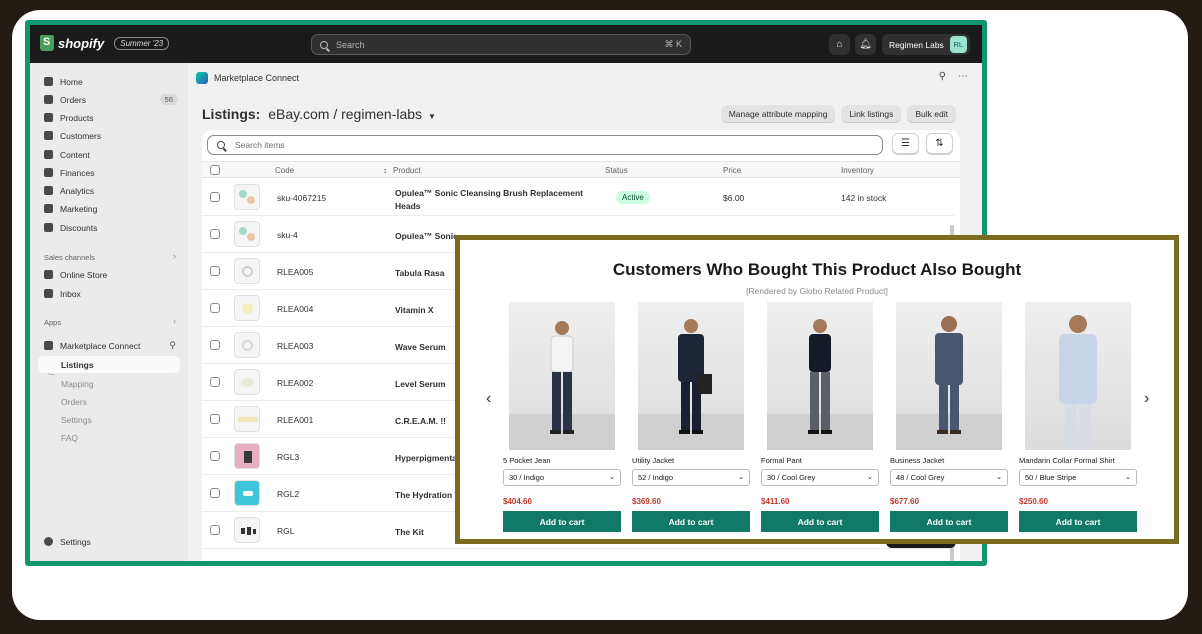 The image size is (1202, 634). I want to click on sidebar-item-inbox: Inbox, so click(109, 293).